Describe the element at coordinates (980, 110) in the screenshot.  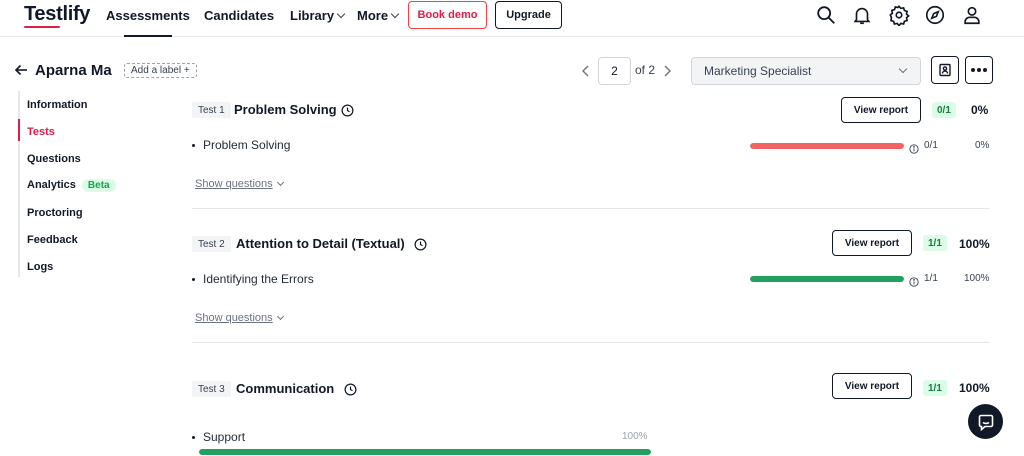
I see `test-percent: 0%` at that location.